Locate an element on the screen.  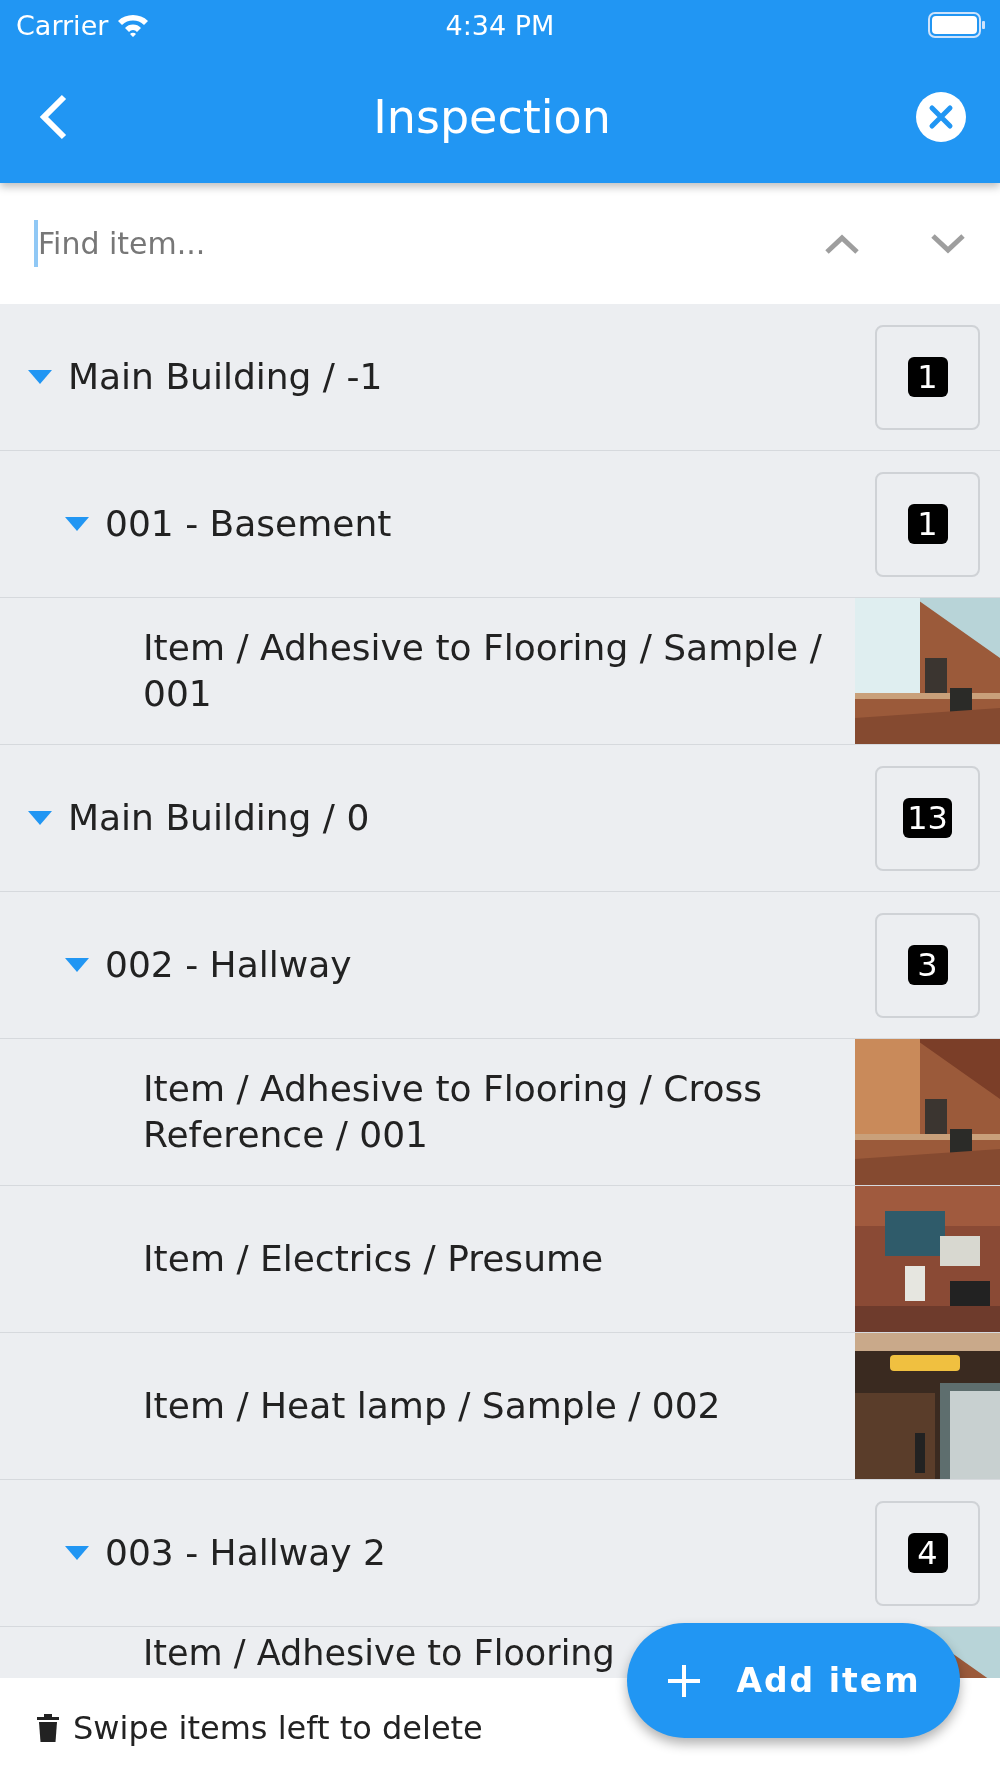
screen-title: Inspection is located at coordinates (492, 116).